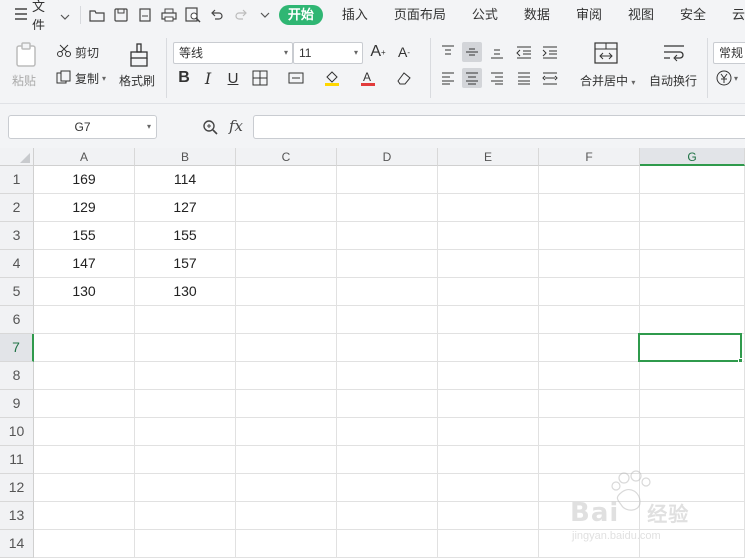 This screenshot has height=558, width=745. I want to click on column-header-b: B, so click(185, 157).